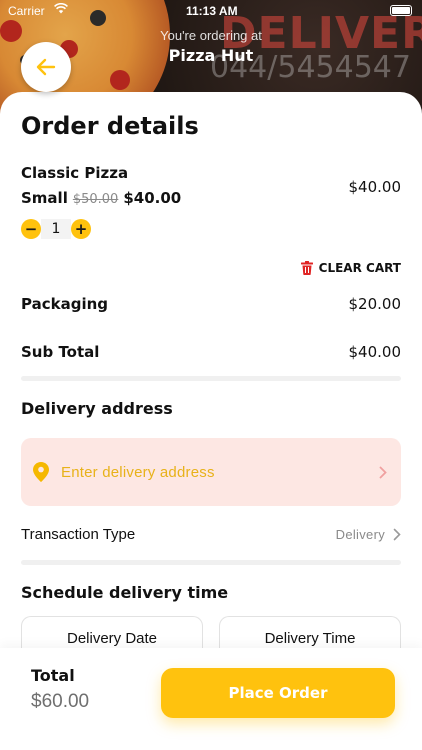  Describe the element at coordinates (60, 352) in the screenshot. I see `subtotal-label: Sub Total` at that location.